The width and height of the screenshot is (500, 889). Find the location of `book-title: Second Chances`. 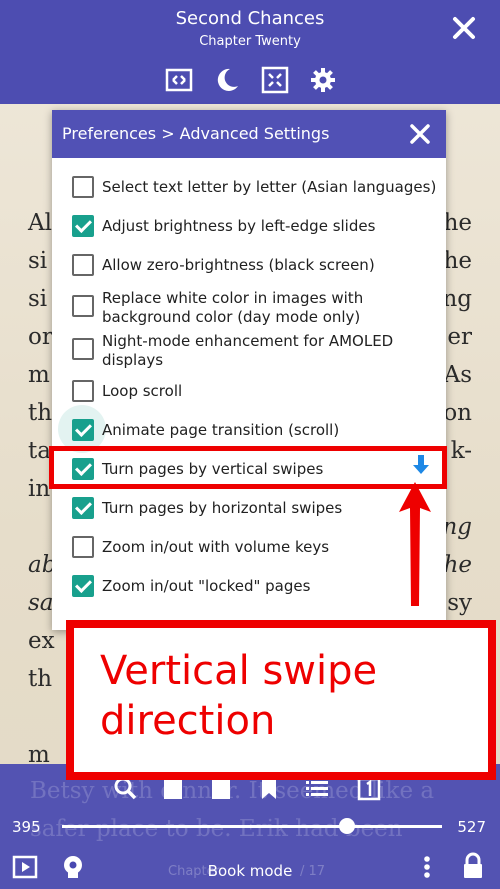

book-title: Second Chances is located at coordinates (250, 18).